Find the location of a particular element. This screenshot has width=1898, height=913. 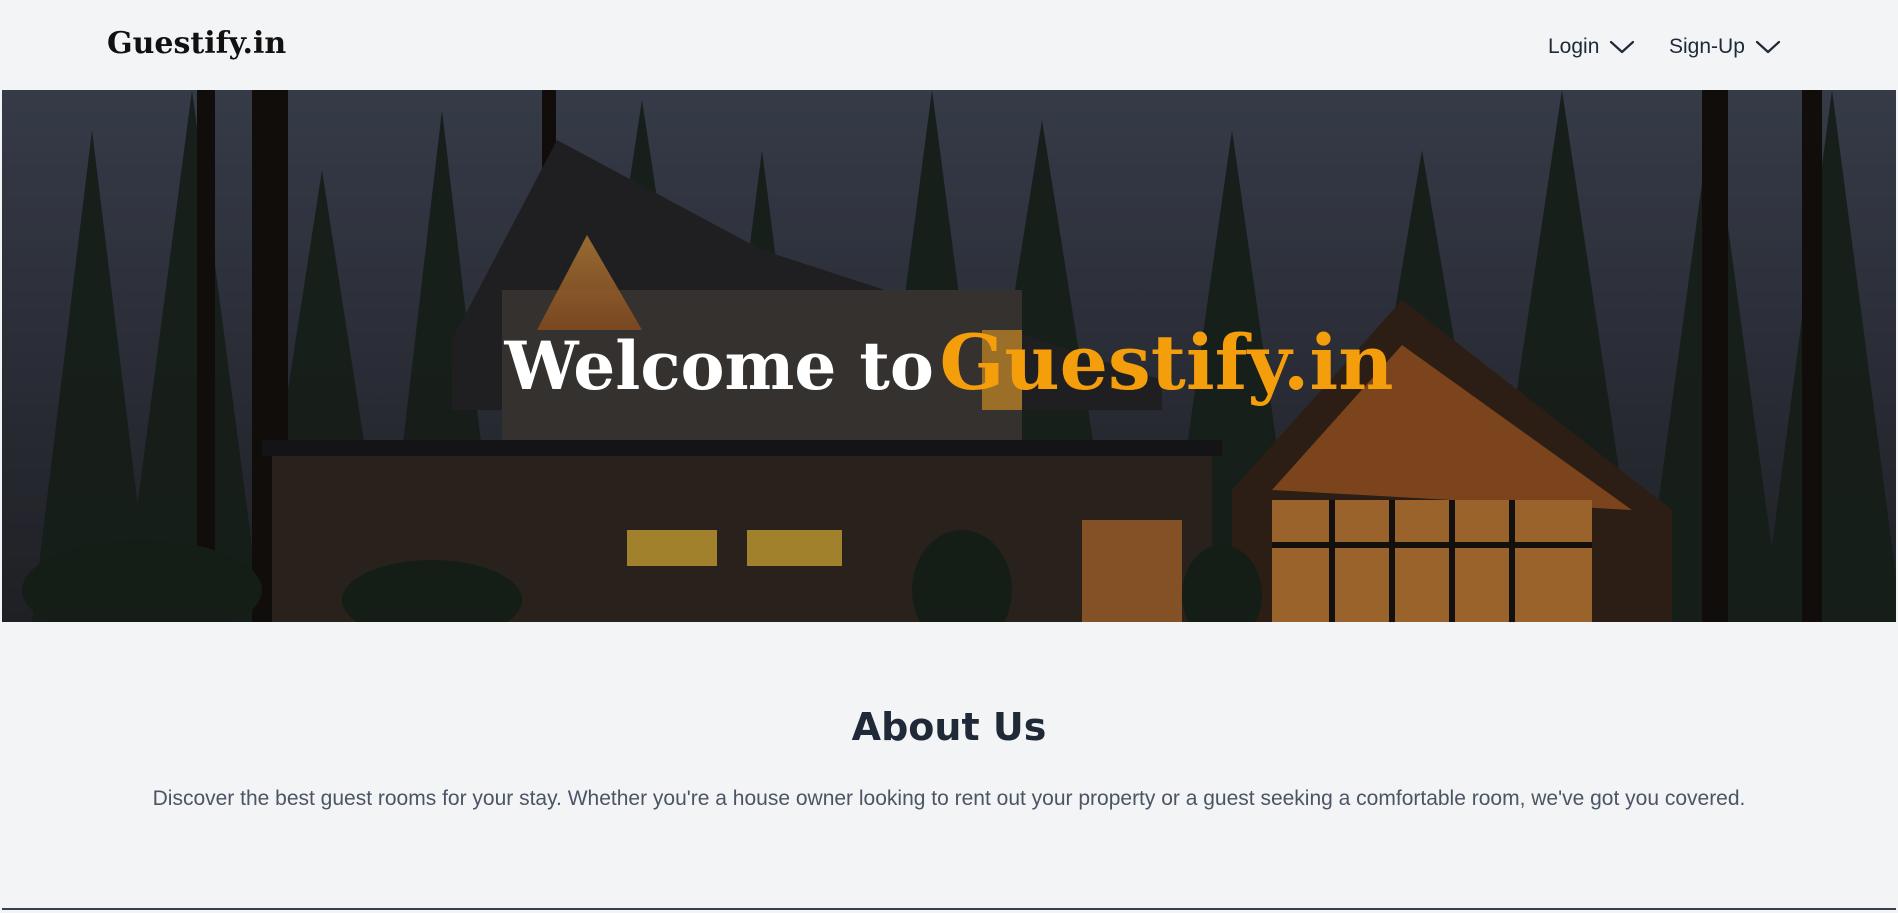

brand-logo: Guestify.in is located at coordinates (196, 44).